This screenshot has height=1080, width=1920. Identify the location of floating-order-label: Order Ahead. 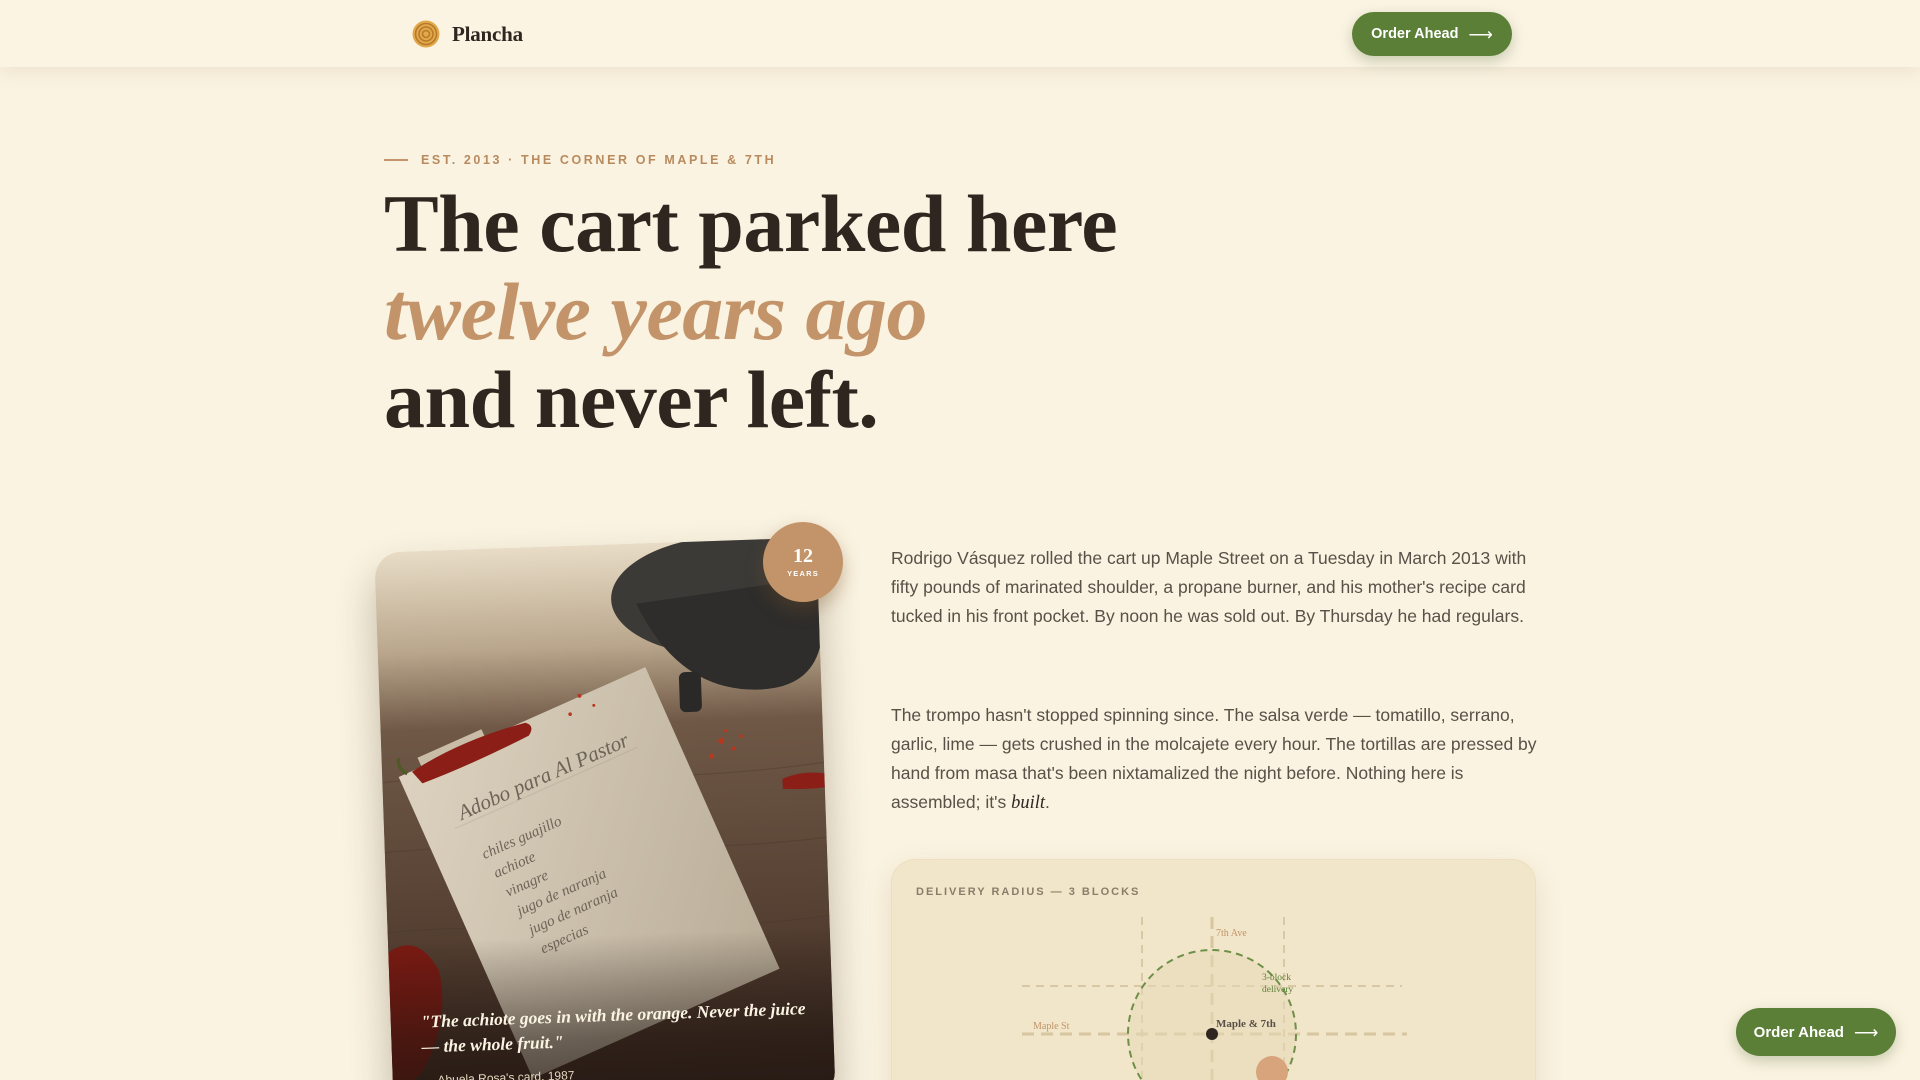
(1798, 1032).